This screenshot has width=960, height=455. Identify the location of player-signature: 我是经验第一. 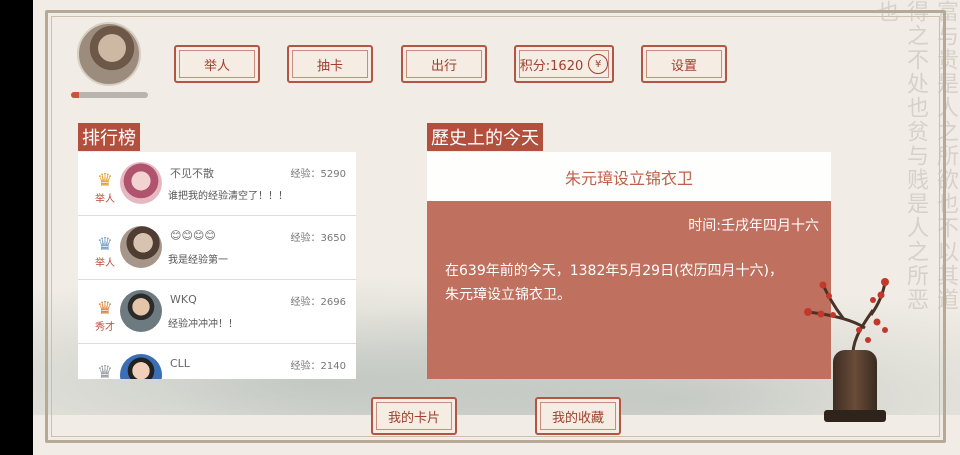
(198, 260).